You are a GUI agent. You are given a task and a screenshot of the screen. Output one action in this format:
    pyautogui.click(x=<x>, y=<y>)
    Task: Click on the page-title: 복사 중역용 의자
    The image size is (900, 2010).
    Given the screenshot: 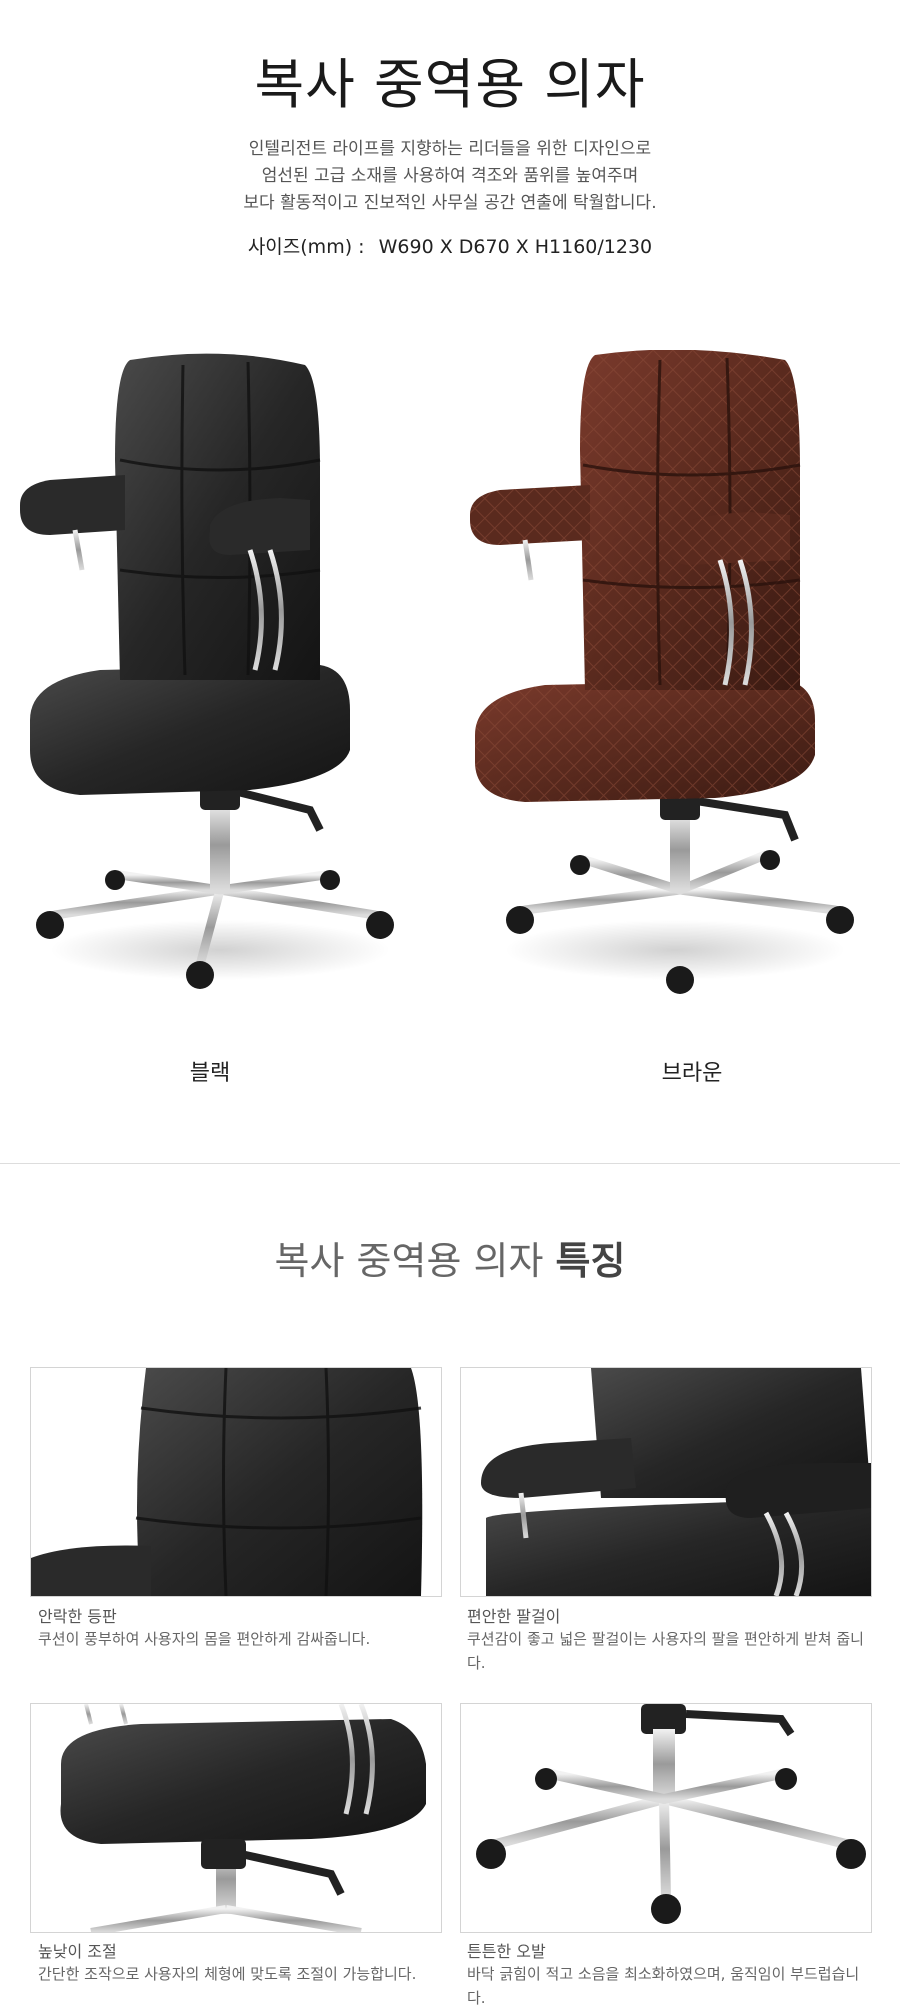 What is the action you would take?
    pyautogui.click(x=450, y=84)
    